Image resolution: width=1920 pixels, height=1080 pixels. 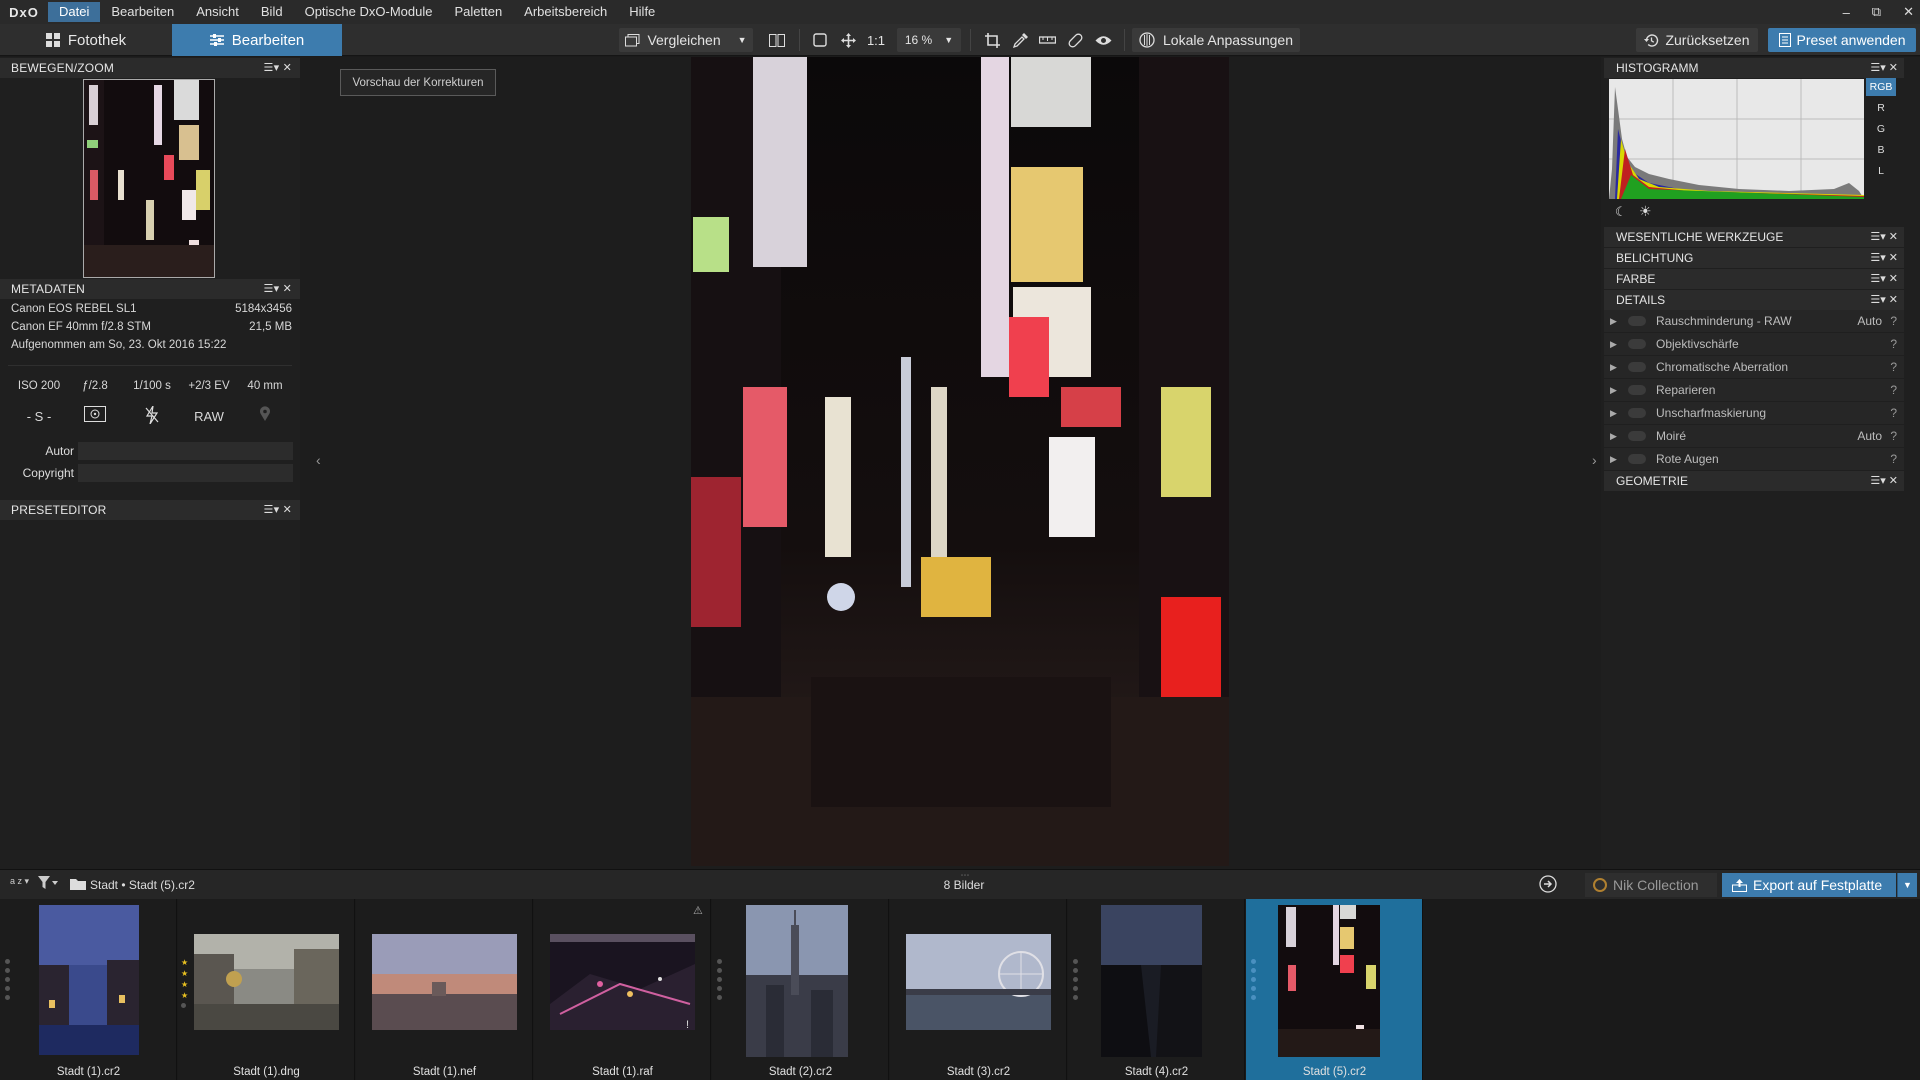 What do you see at coordinates (150, 68) in the screenshot?
I see `move-zoom-header: BEWEGEN/ZOOM ☰▾ ✕` at bounding box center [150, 68].